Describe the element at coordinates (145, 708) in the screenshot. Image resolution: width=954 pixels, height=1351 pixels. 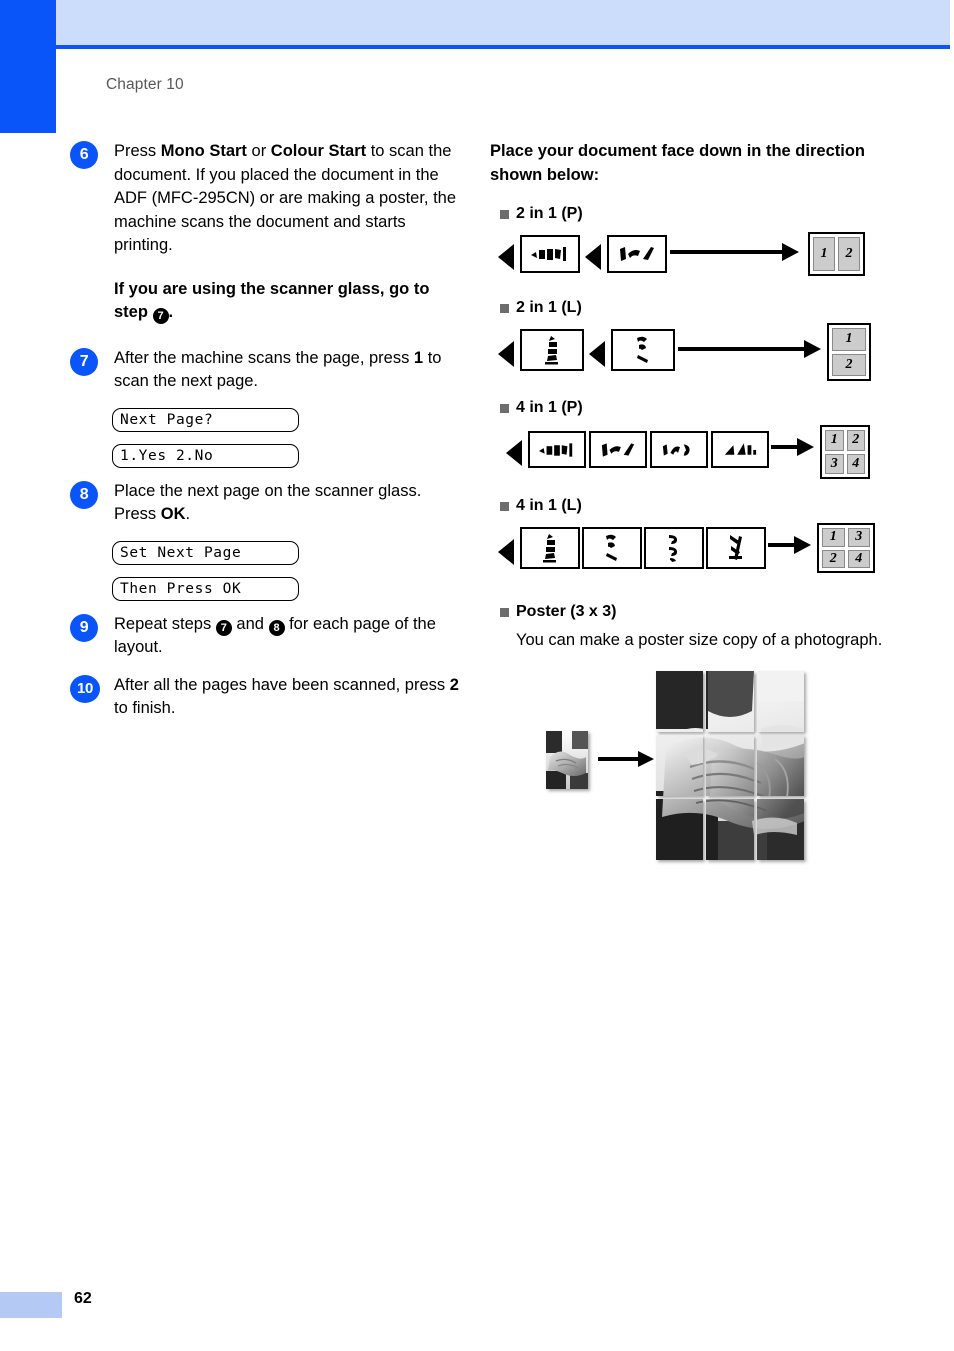
I see `step-10-text-2: to finish.` at that location.